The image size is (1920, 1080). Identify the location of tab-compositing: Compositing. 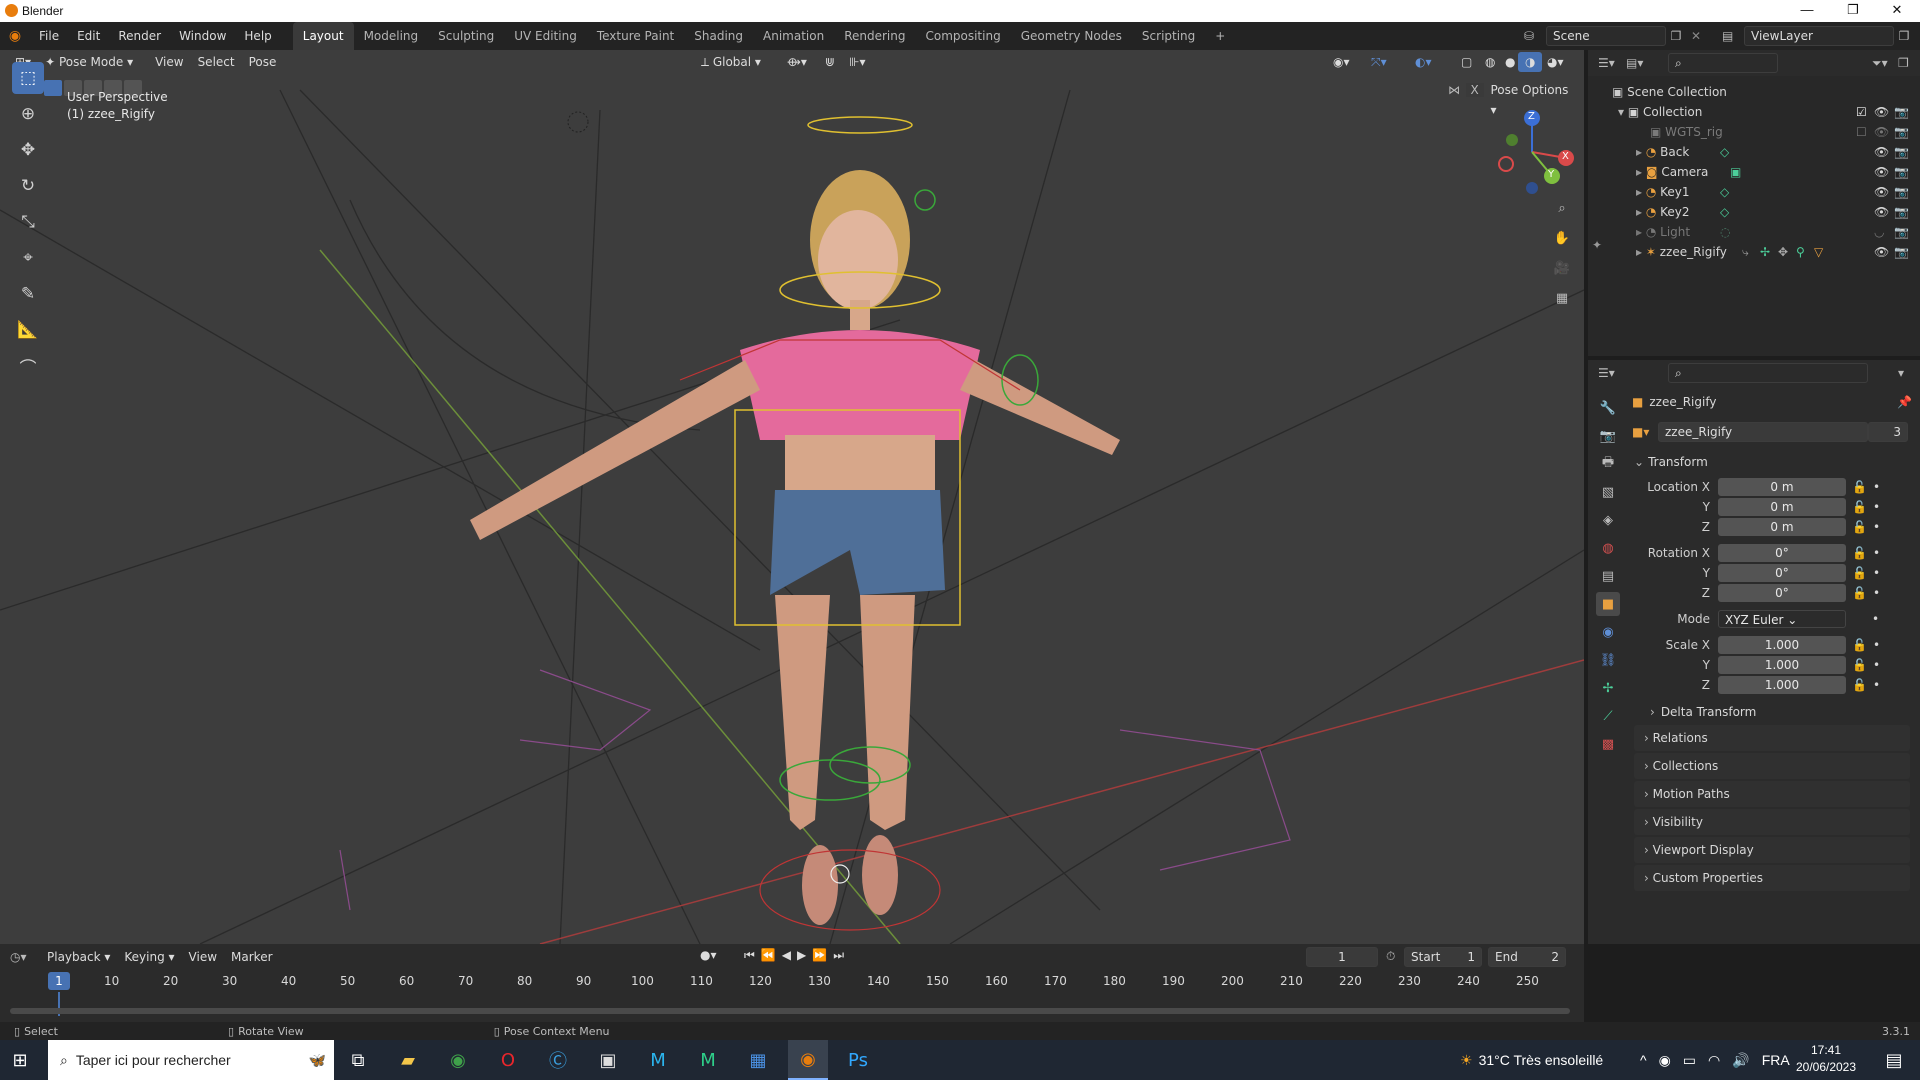
(962, 36).